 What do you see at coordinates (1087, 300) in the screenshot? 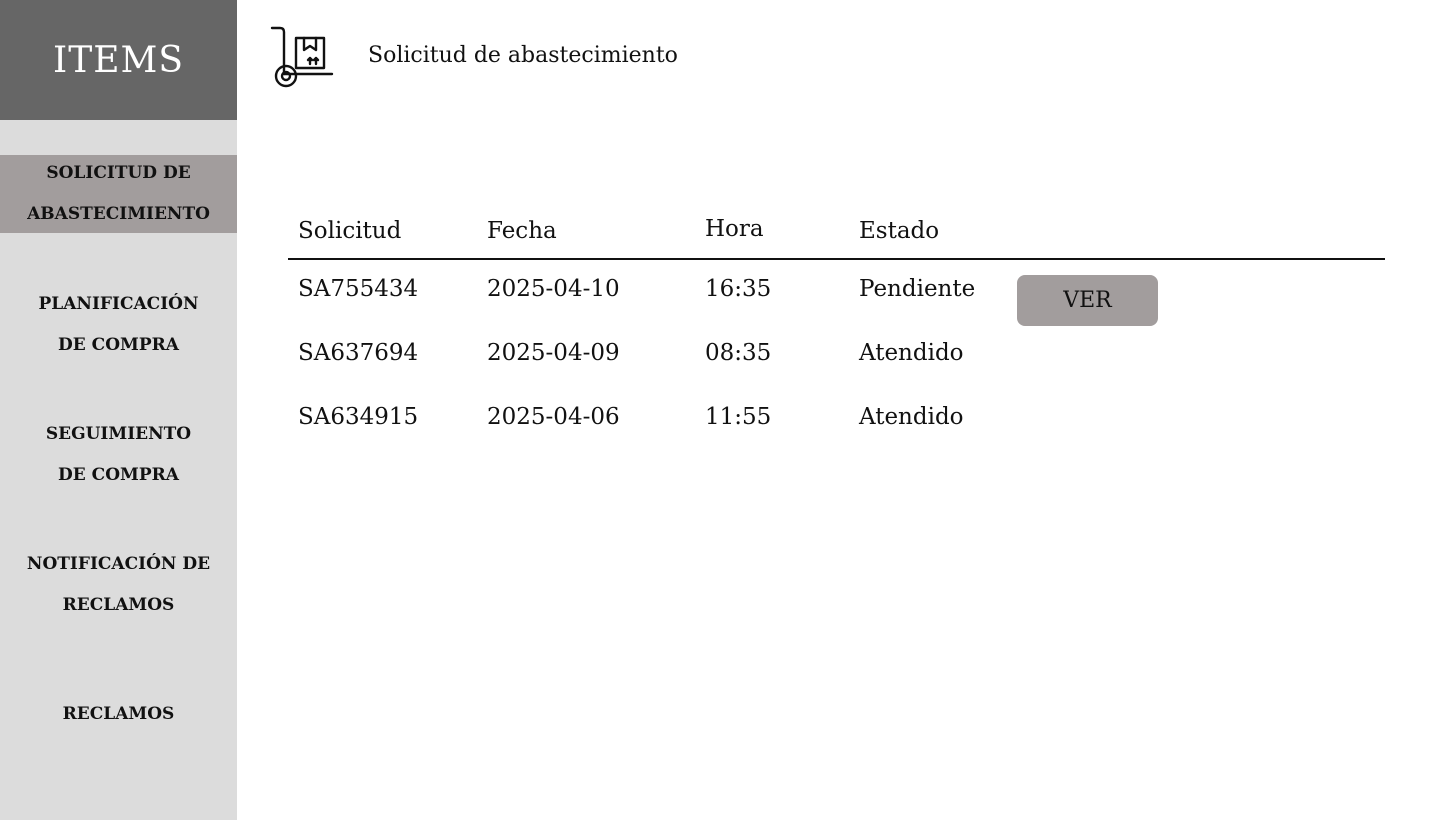
I see `ver-button: VER` at bounding box center [1087, 300].